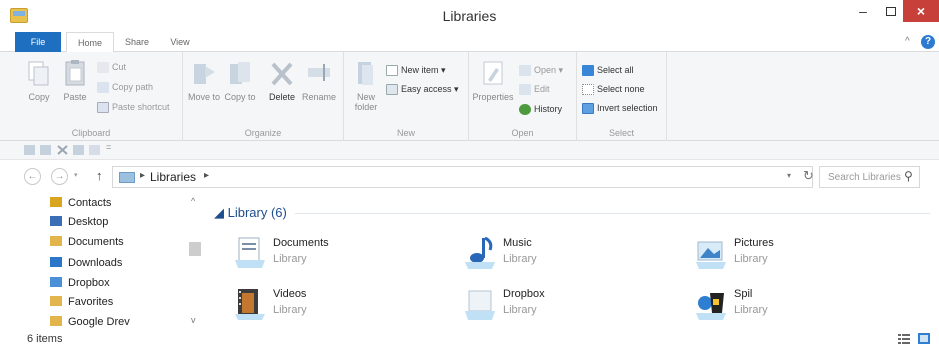 This screenshot has width=939, height=348. I want to click on nav-item-label: Contacts, so click(90, 203).